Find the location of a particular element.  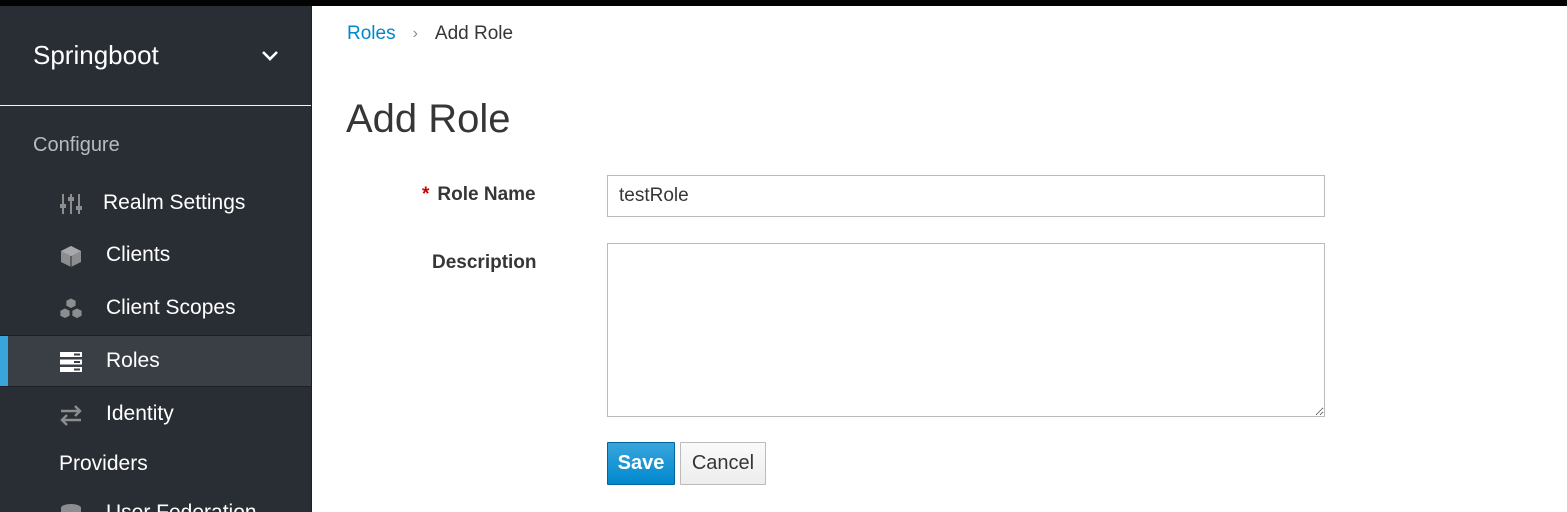

required-marker: * is located at coordinates (426, 194).